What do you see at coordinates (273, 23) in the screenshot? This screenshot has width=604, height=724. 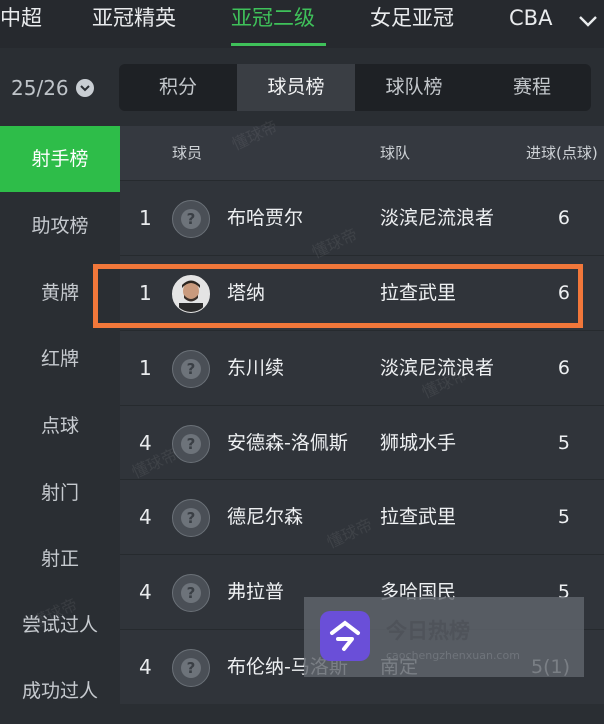 I see `tab-afc-champions-two: 亚冠二级` at bounding box center [273, 23].